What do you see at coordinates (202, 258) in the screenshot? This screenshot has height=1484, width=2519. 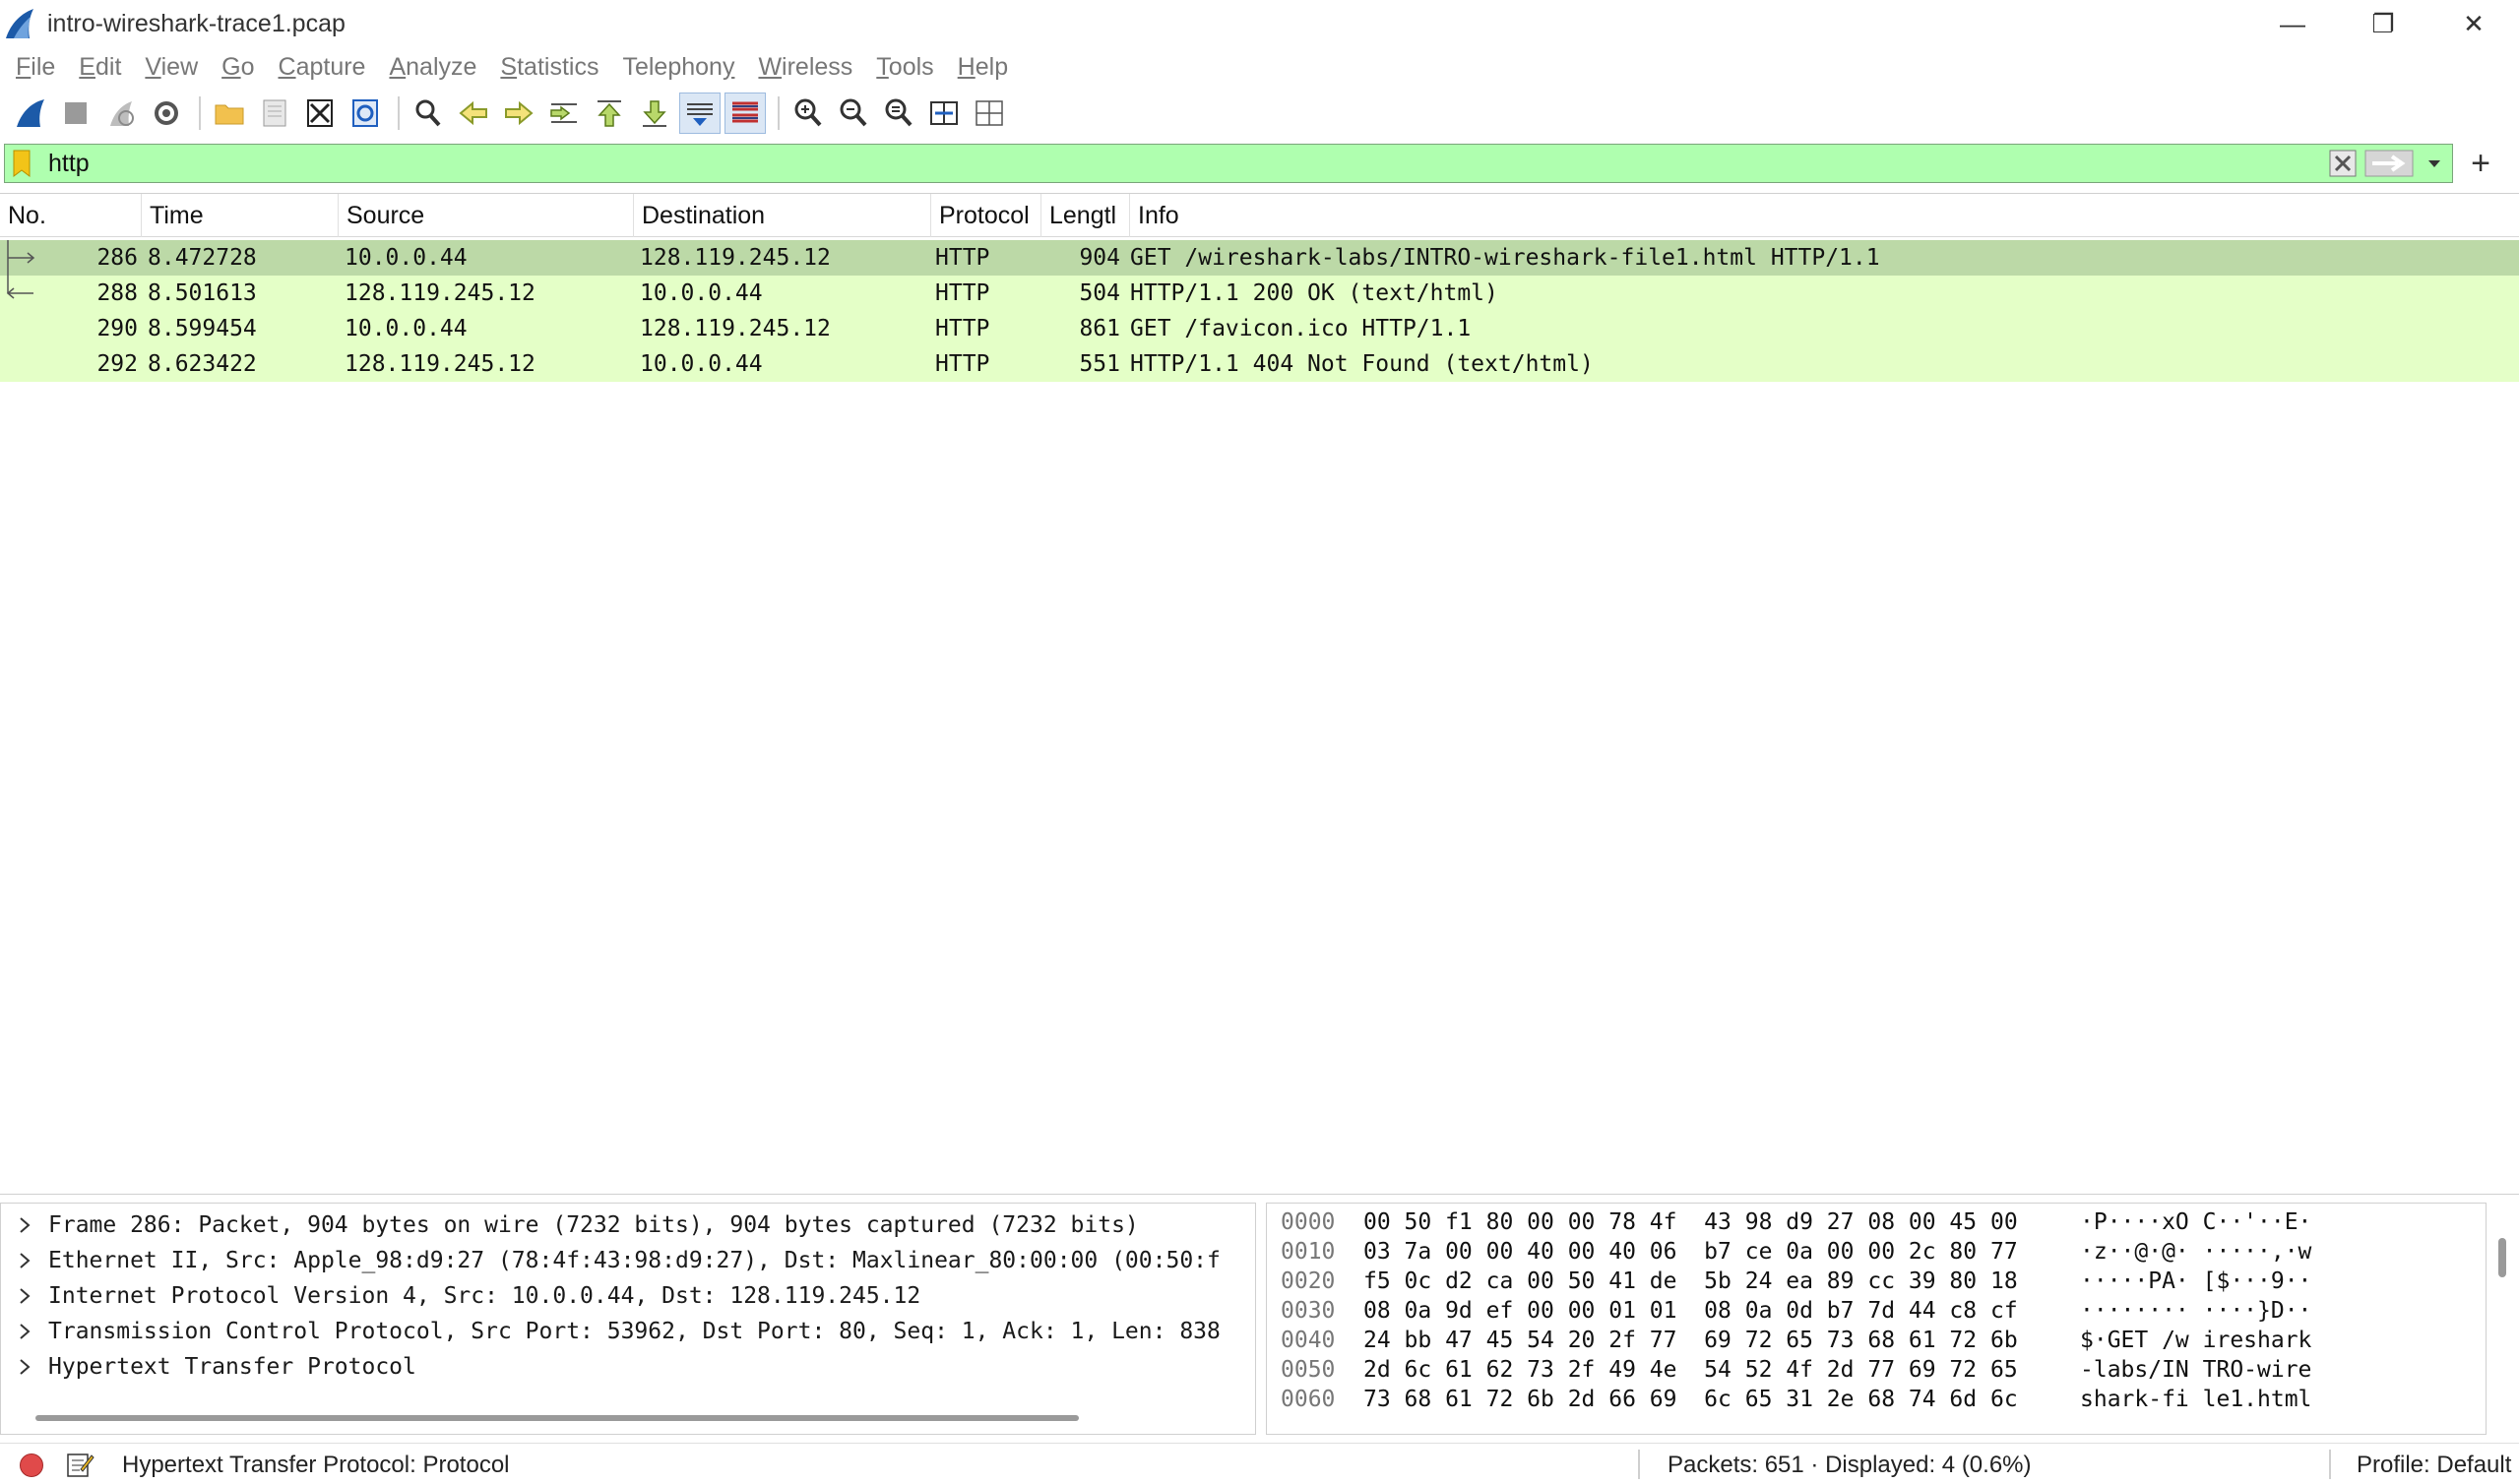 I see `packet-time: 8.472728` at bounding box center [202, 258].